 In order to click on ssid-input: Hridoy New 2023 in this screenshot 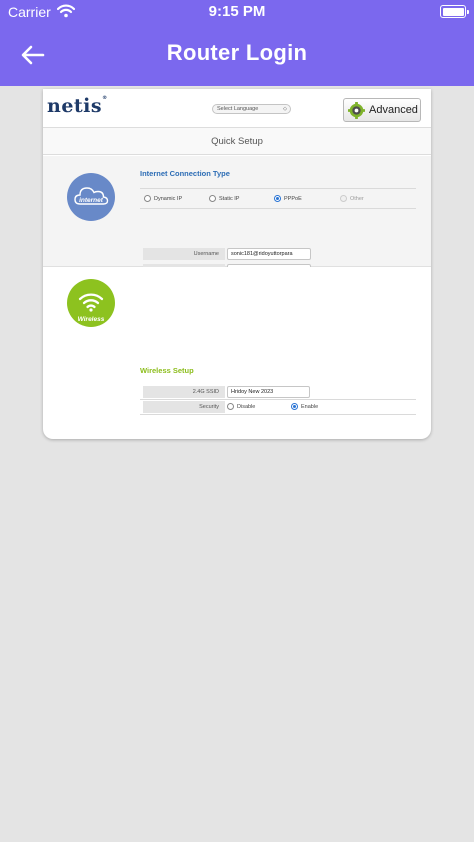, I will do `click(268, 392)`.